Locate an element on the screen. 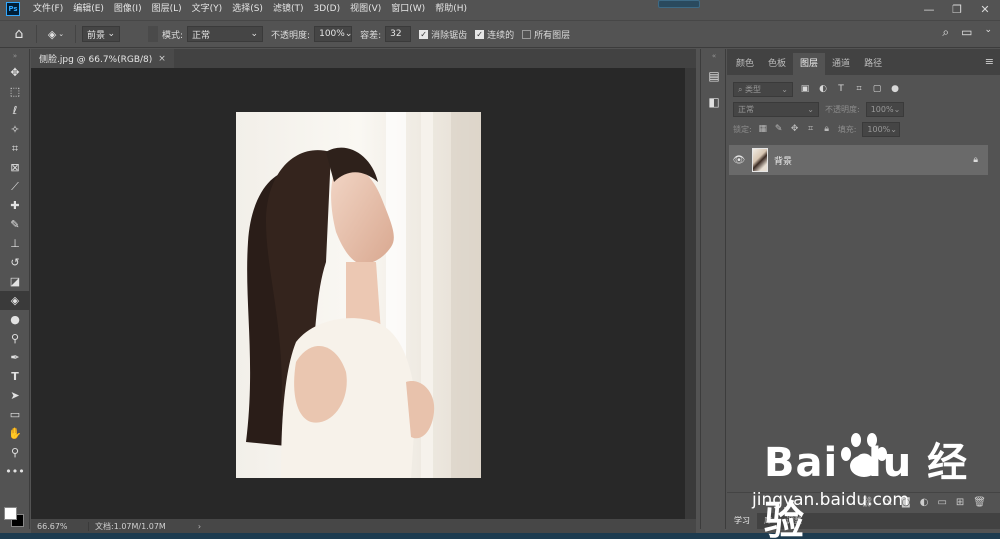 This screenshot has height=539, width=1000. pattern-dropdown is located at coordinates (153, 34).